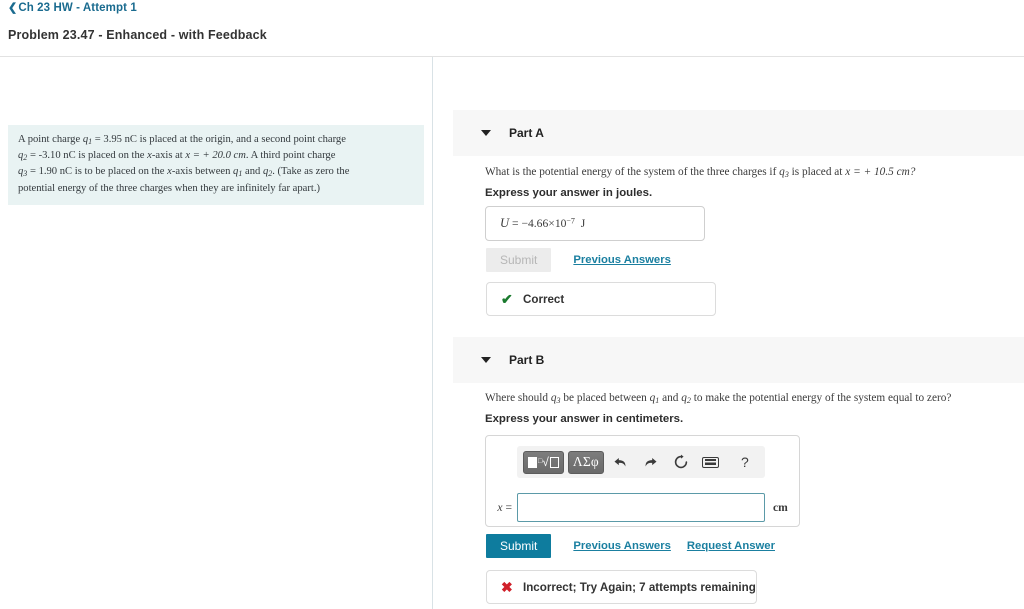  I want to click on part-a-button-row: Submit Previous Answers, so click(578, 260).